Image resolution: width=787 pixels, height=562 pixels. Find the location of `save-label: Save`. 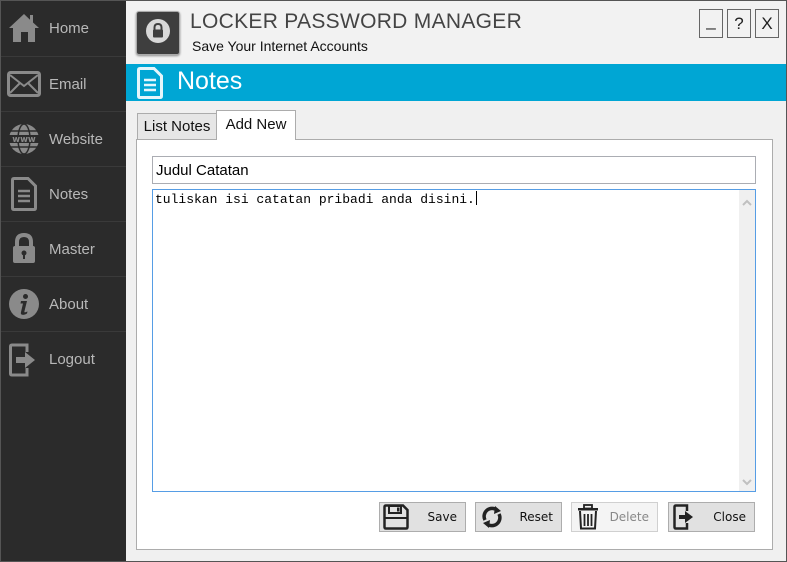

save-label: Save is located at coordinates (442, 517).